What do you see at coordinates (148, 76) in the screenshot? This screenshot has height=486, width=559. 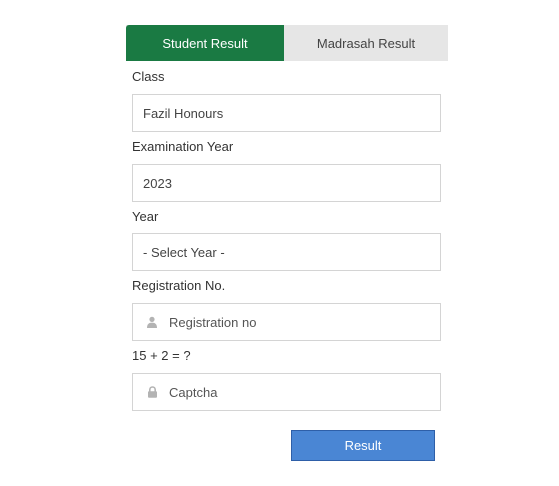 I see `class-label: Class` at bounding box center [148, 76].